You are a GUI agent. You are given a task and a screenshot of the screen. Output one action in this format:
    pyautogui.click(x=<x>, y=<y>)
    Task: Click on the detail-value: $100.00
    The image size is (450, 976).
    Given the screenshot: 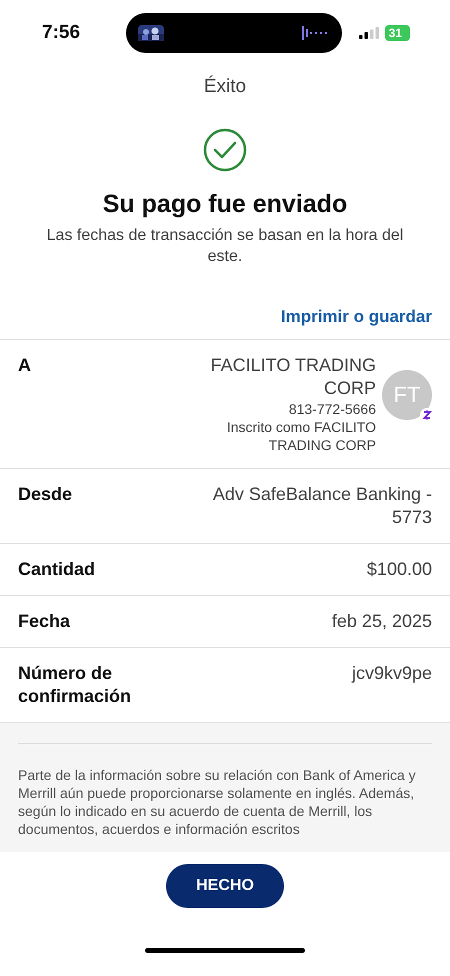 What is the action you would take?
    pyautogui.click(x=399, y=569)
    